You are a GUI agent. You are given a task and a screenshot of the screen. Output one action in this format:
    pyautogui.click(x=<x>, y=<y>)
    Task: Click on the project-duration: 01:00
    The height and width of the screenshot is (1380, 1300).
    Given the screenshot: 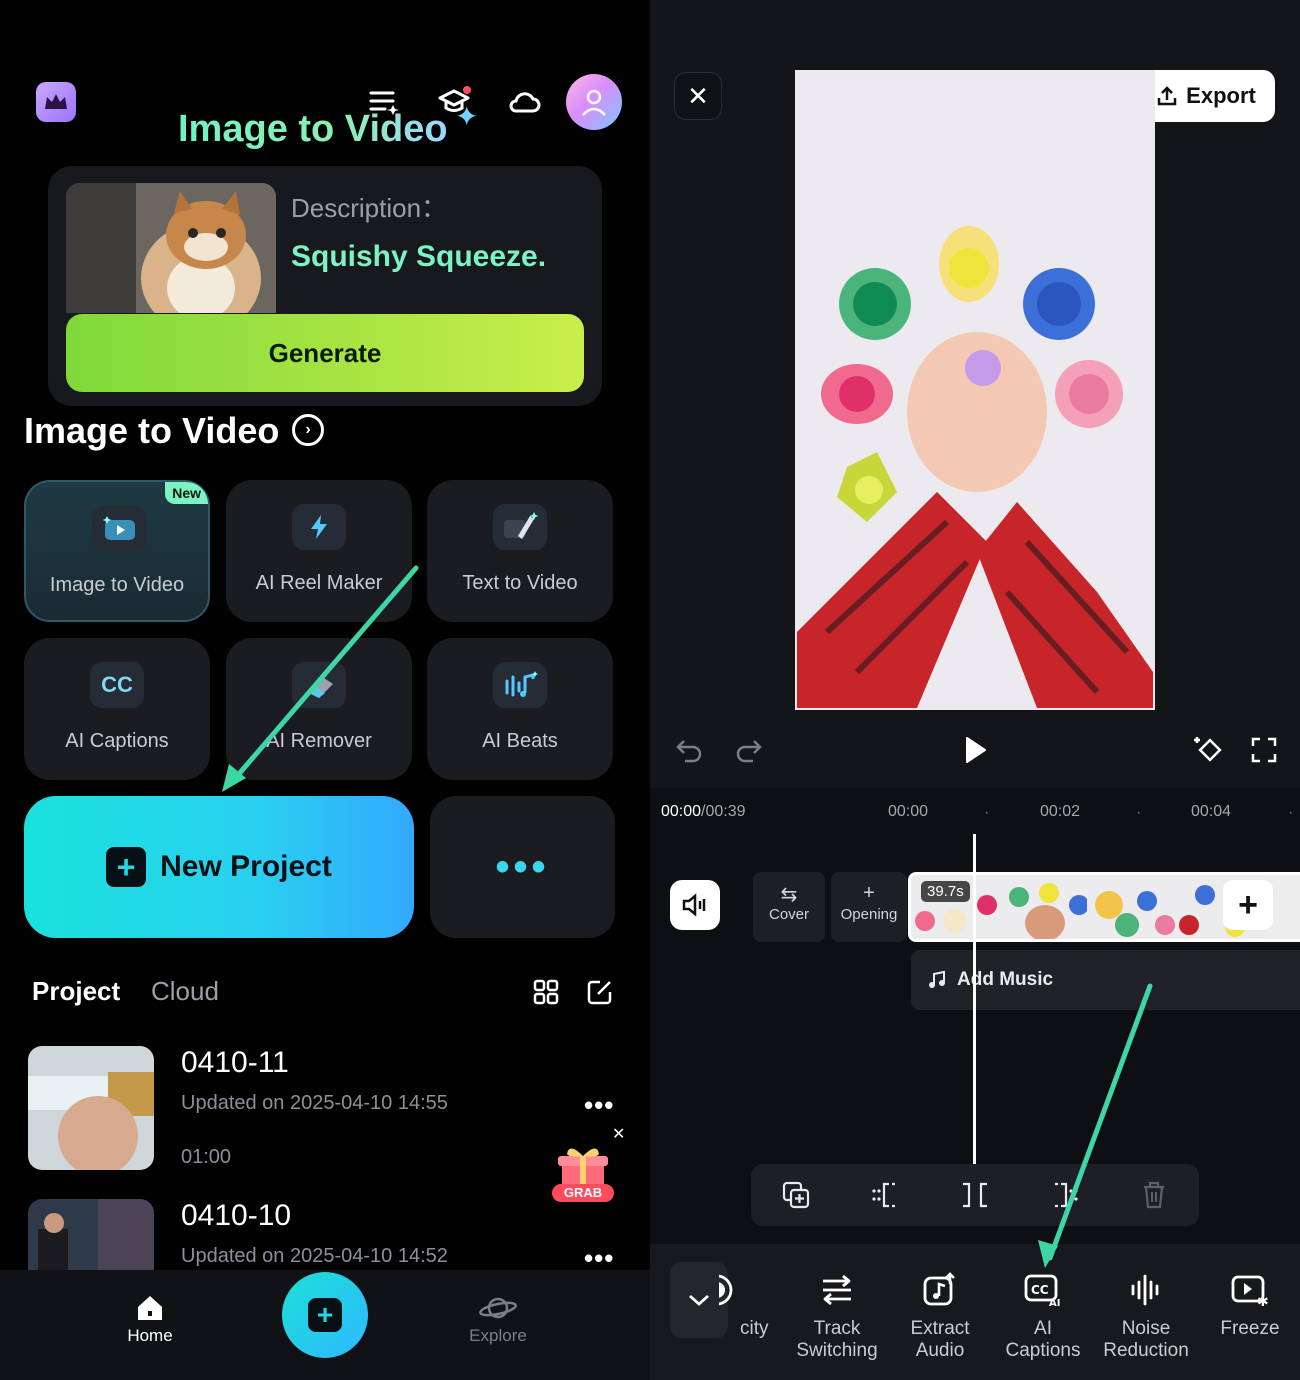 What is the action you would take?
    pyautogui.click(x=206, y=1157)
    